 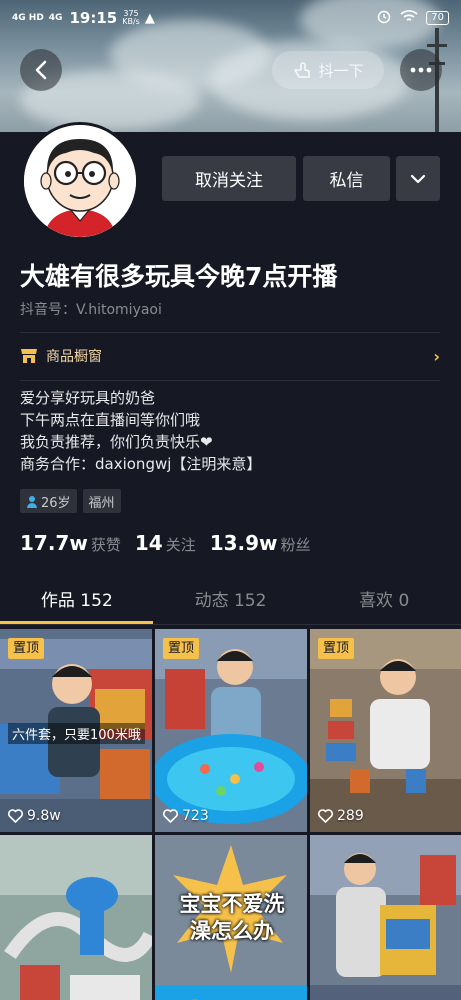 I want to click on bio-line: 下午两点在直播间等你们哦, so click(x=110, y=420).